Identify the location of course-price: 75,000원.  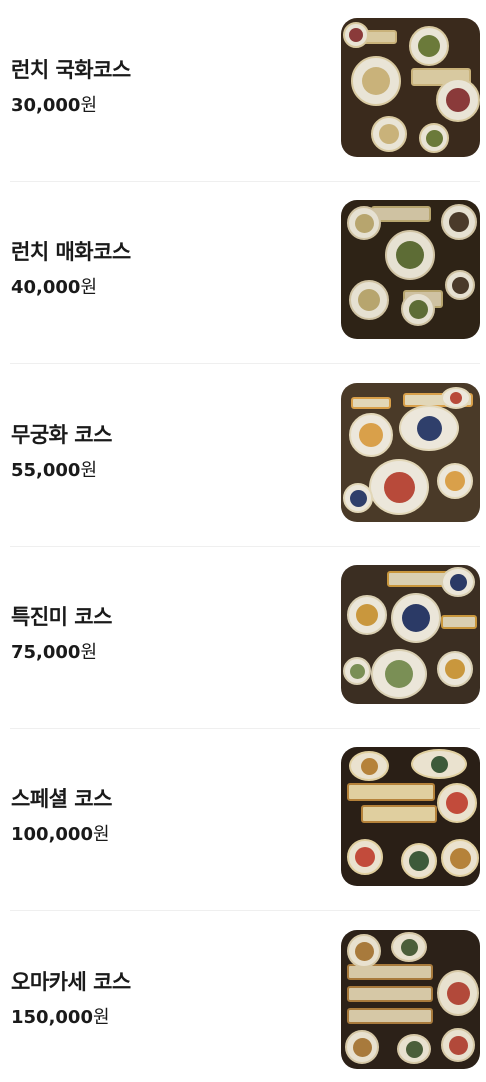
(54, 651).